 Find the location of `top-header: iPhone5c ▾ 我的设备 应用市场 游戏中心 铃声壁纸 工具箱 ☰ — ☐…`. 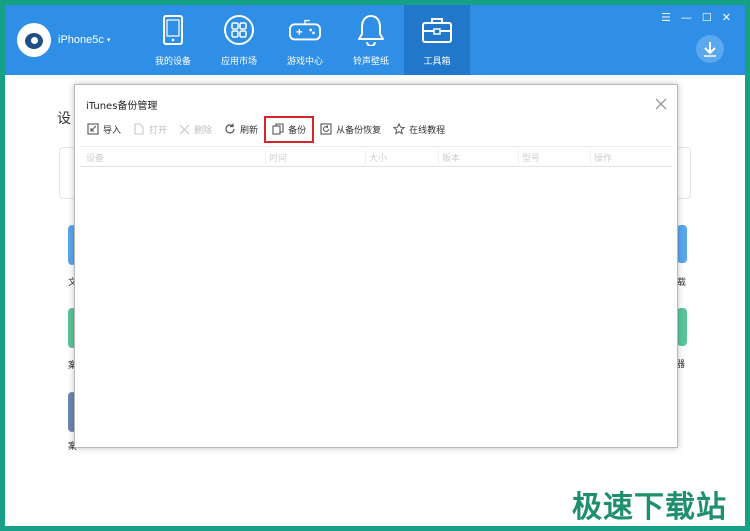

top-header: iPhone5c ▾ 我的设备 应用市场 游戏中心 铃声壁纸 工具箱 ☰ — ☐… is located at coordinates (375, 40).